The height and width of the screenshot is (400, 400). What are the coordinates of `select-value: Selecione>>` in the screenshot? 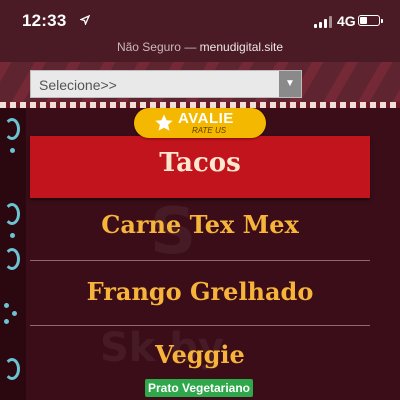 It's located at (78, 85).